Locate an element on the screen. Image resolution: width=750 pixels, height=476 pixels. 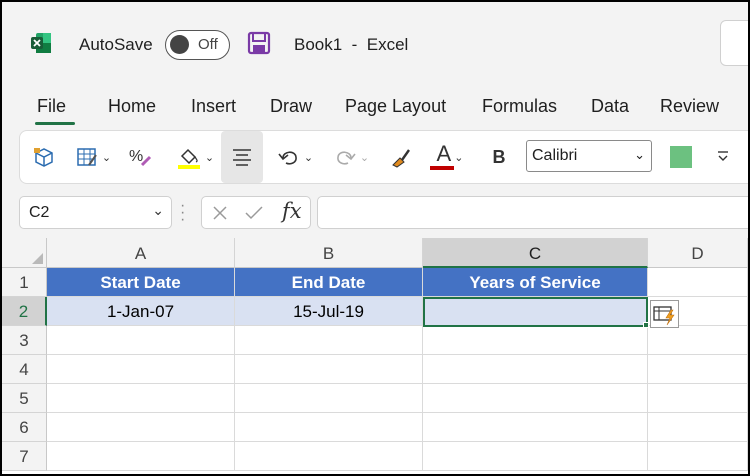
column-header-d: D is located at coordinates (698, 253).